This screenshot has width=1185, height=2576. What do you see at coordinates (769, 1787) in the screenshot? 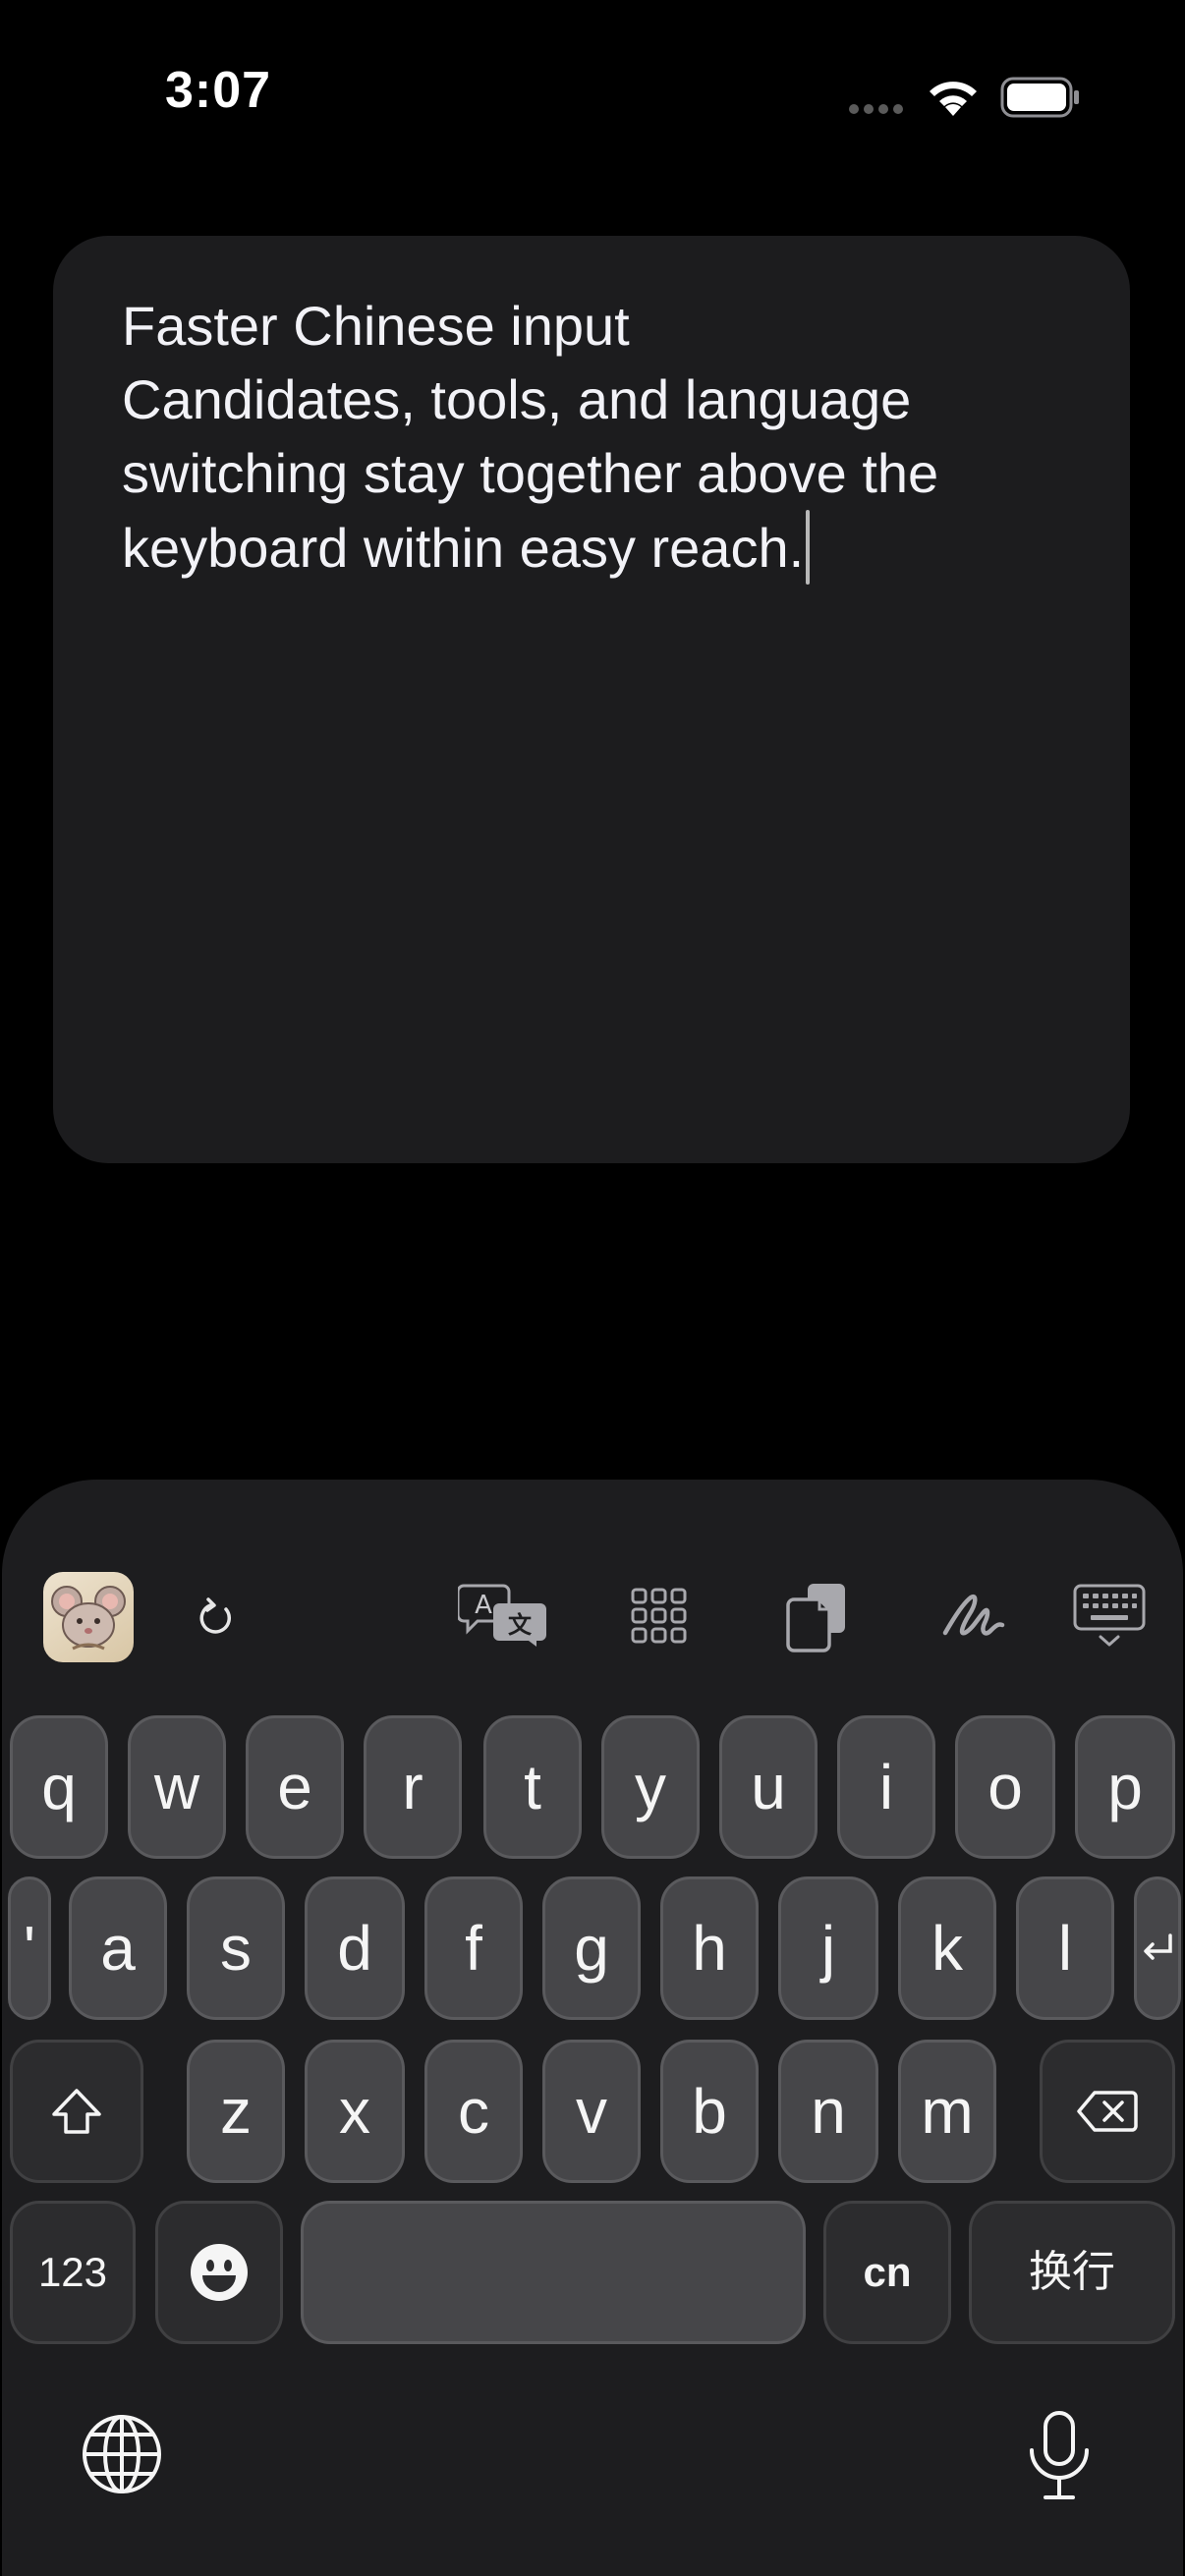
I see `key-u: u` at bounding box center [769, 1787].